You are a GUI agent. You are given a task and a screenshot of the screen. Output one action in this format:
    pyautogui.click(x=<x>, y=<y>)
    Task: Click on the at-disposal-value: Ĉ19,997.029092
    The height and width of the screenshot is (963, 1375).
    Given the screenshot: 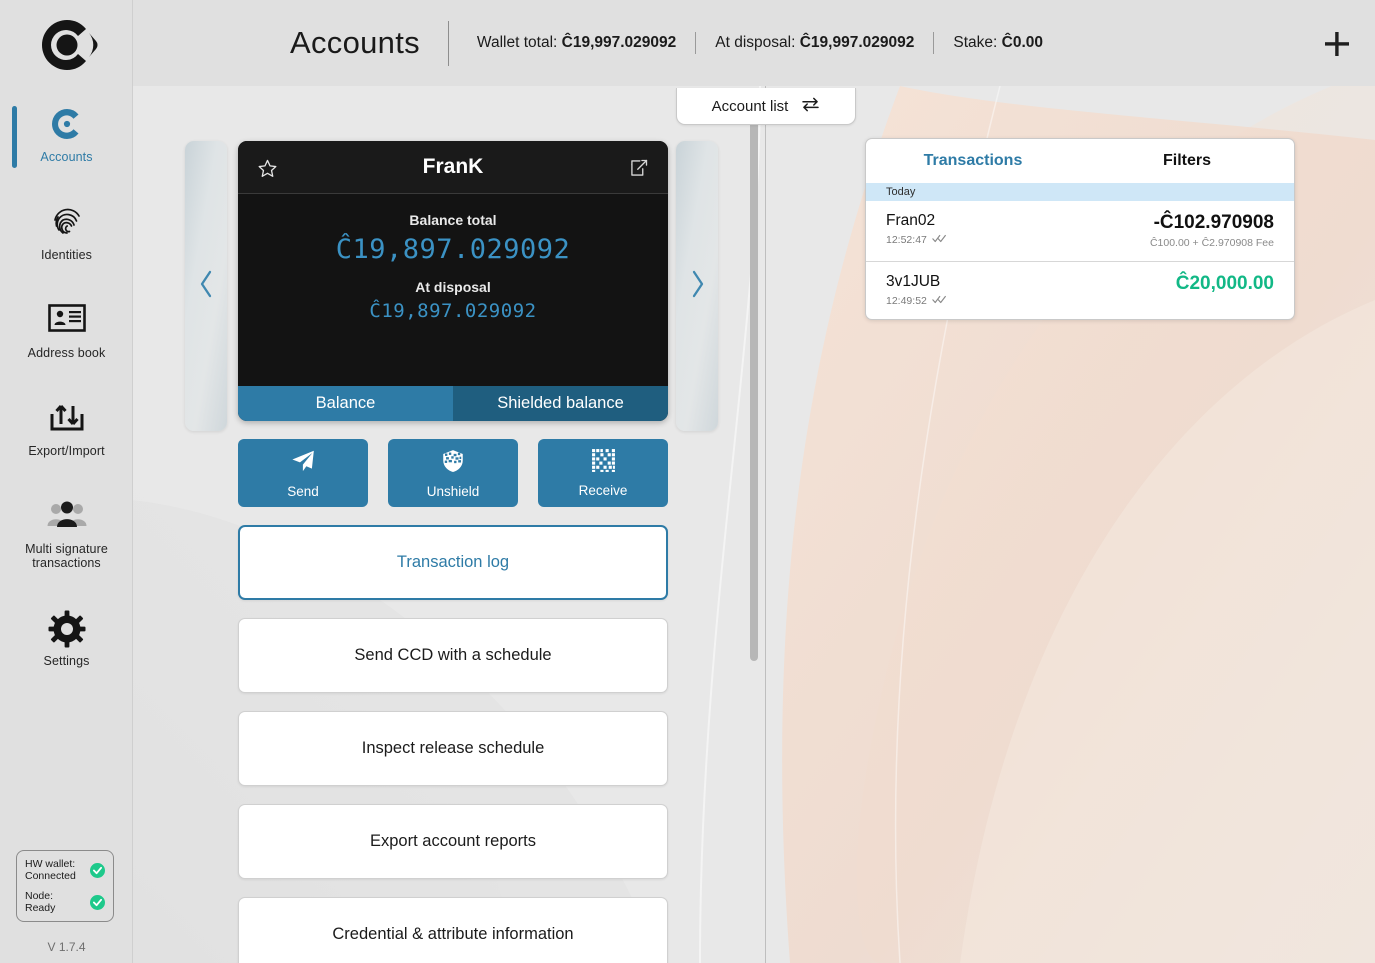 What is the action you would take?
    pyautogui.click(x=857, y=42)
    